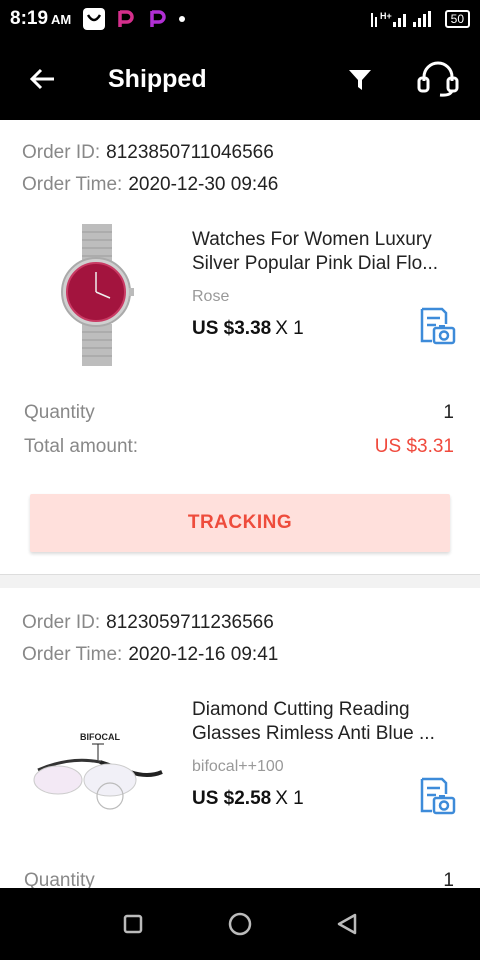  I want to click on order-time-line: Order Time: 2020-12-30 09:46, so click(150, 185).